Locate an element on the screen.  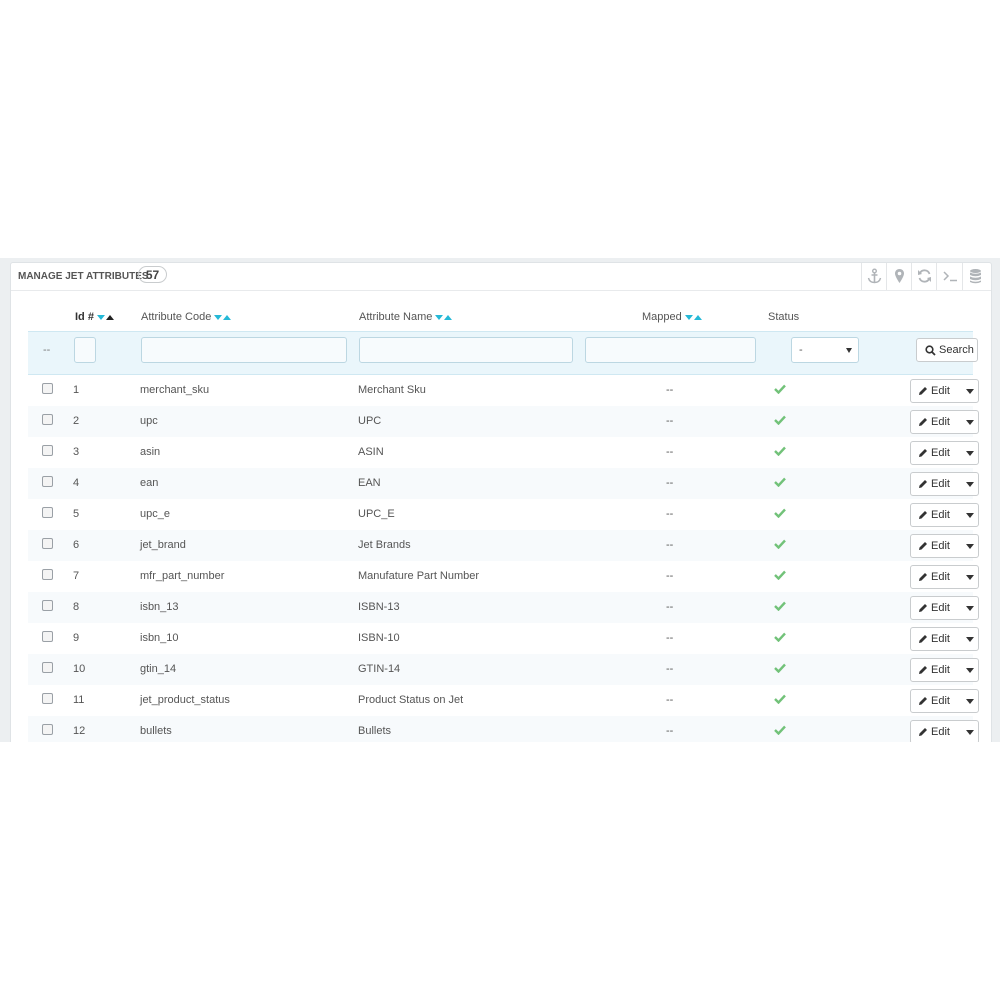
row-attribute-code: jet_brand is located at coordinates (163, 545).